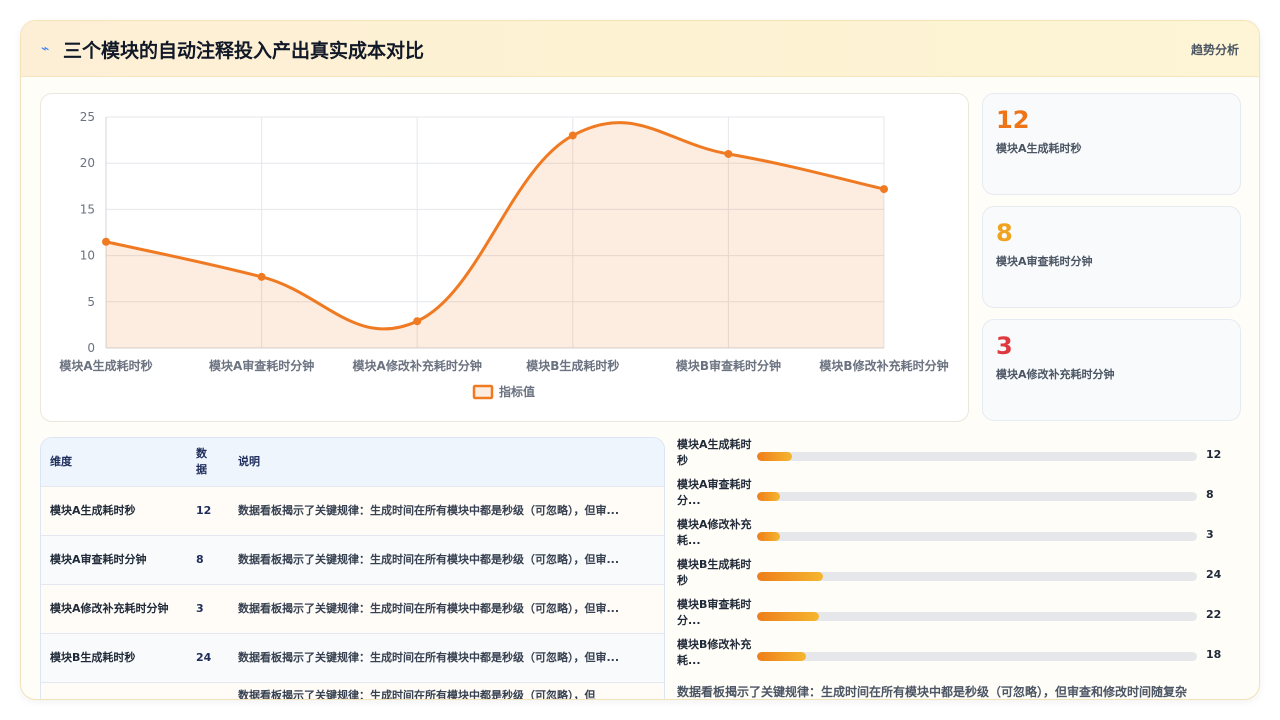 The height and width of the screenshot is (720, 1280). What do you see at coordinates (1004, 346) in the screenshot?
I see `kpi-value: 3` at bounding box center [1004, 346].